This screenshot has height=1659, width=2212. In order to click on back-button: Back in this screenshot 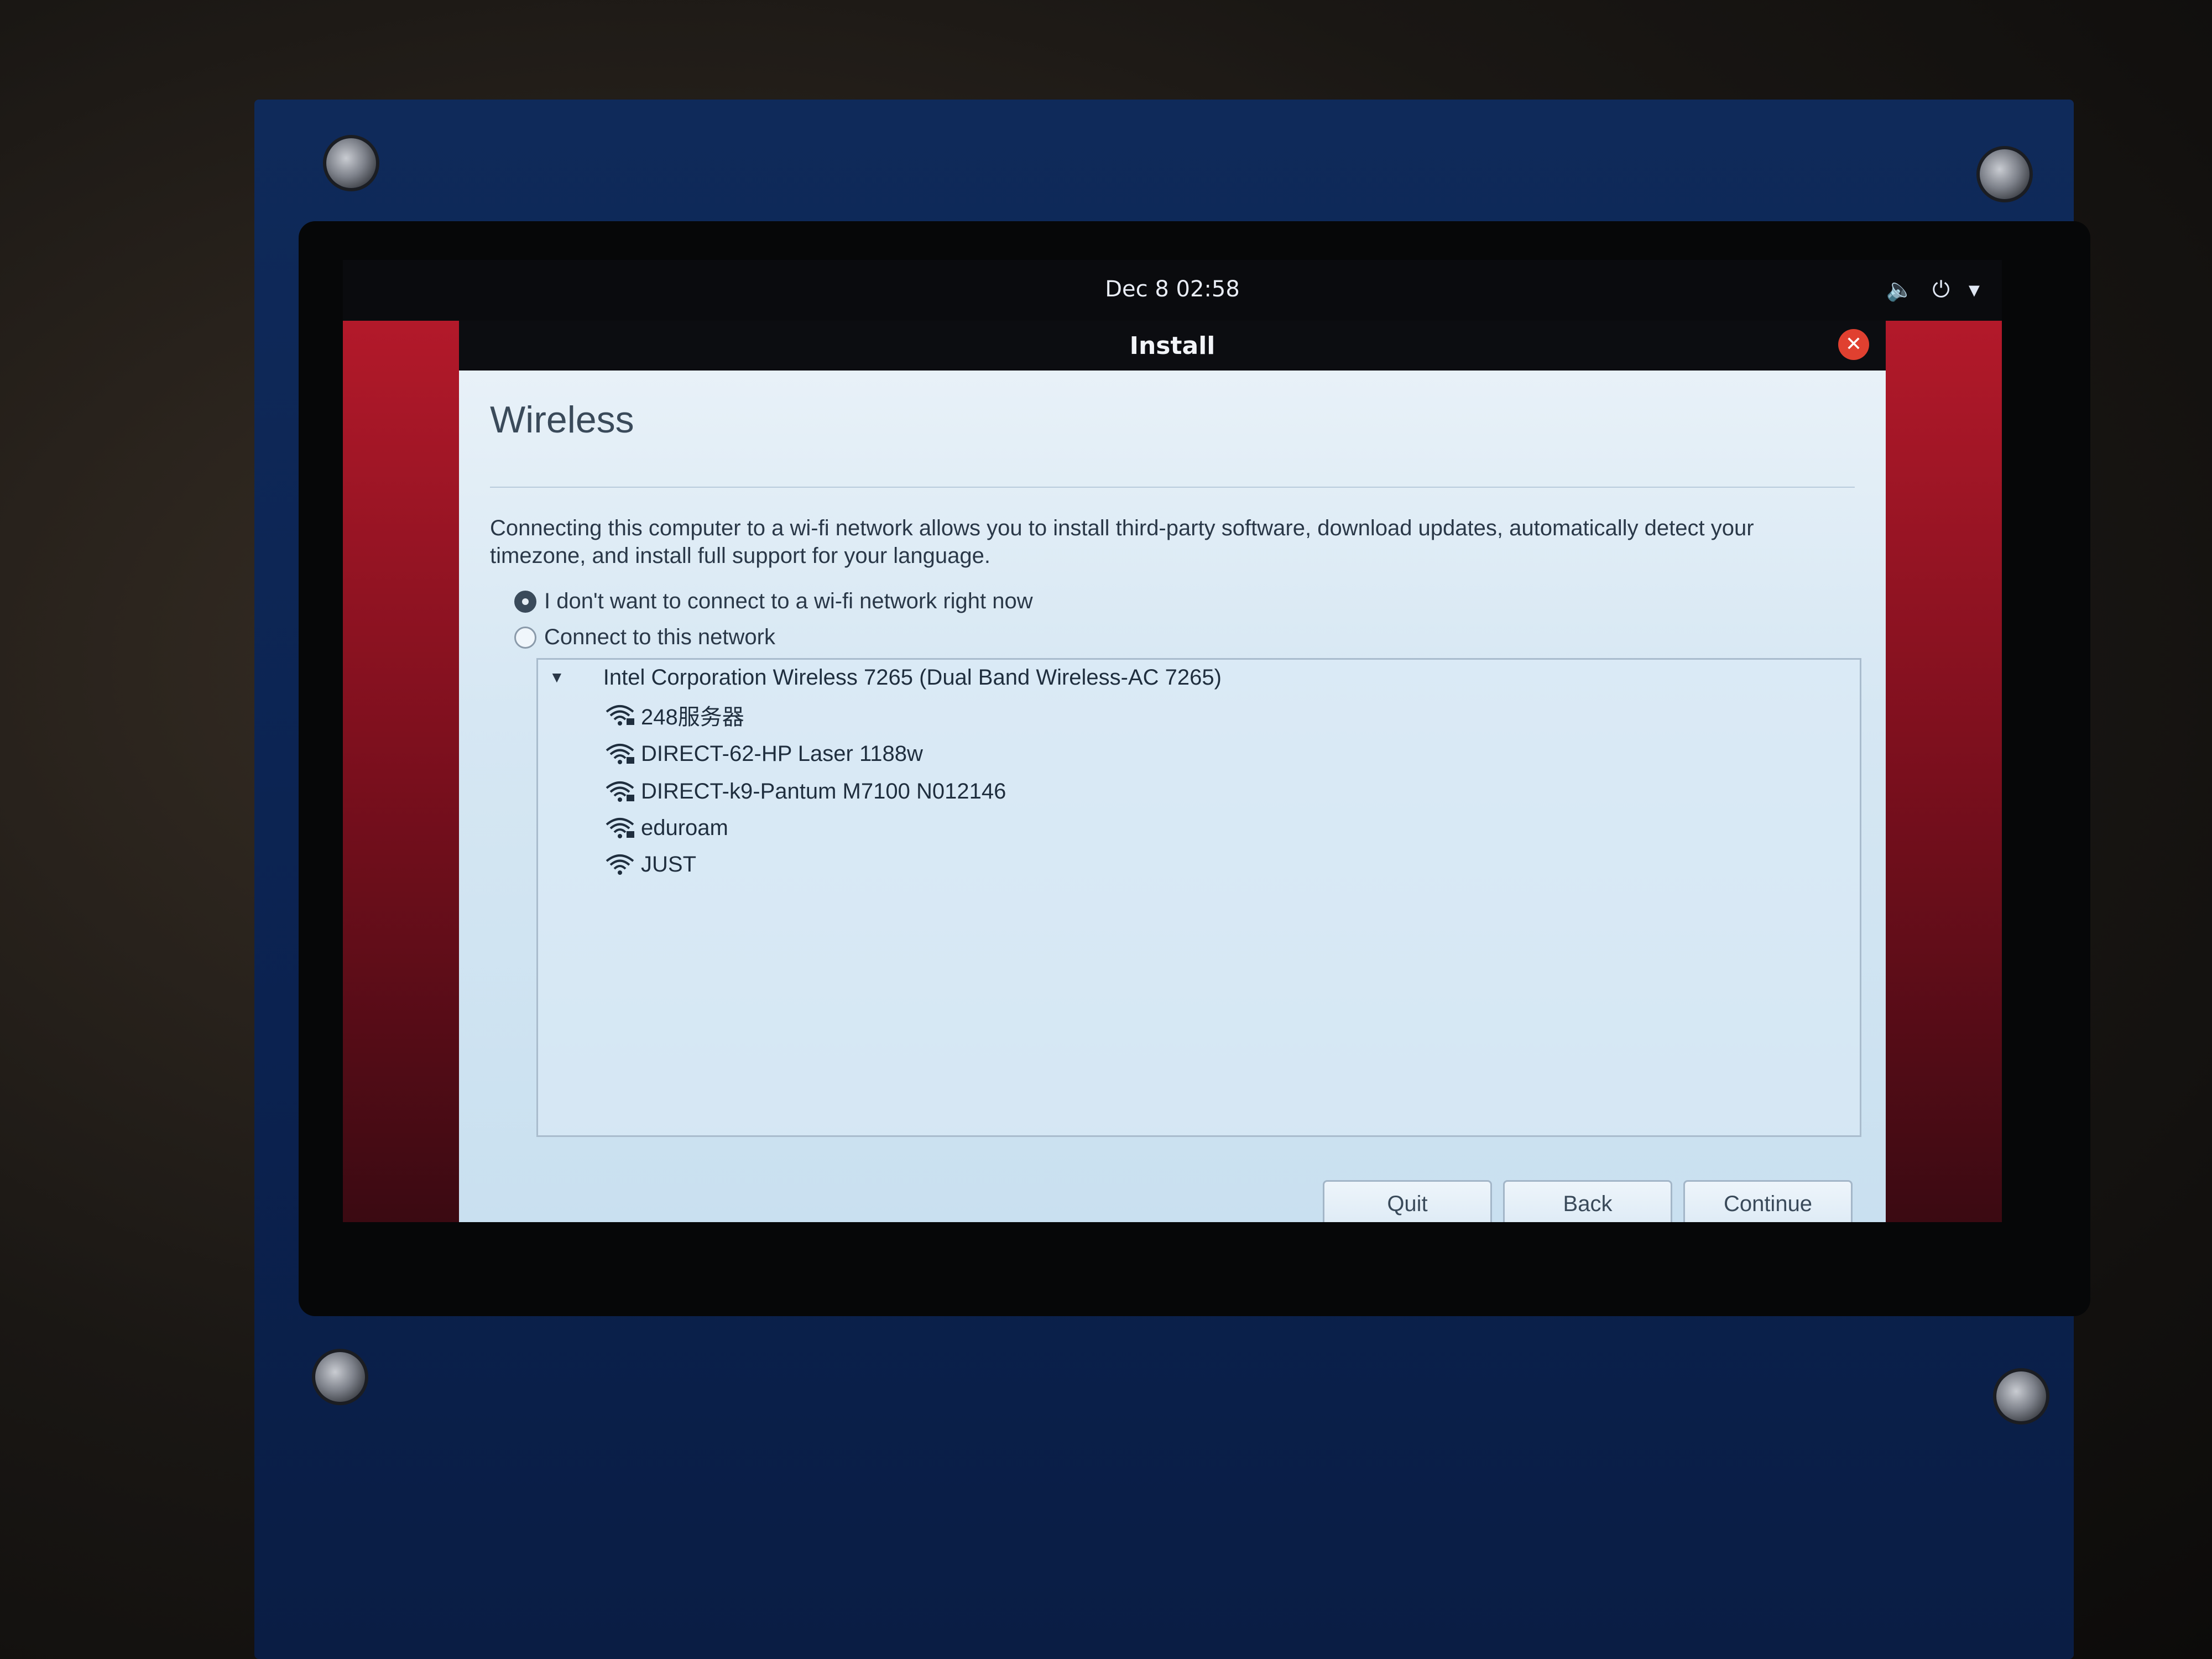, I will do `click(1588, 1201)`.